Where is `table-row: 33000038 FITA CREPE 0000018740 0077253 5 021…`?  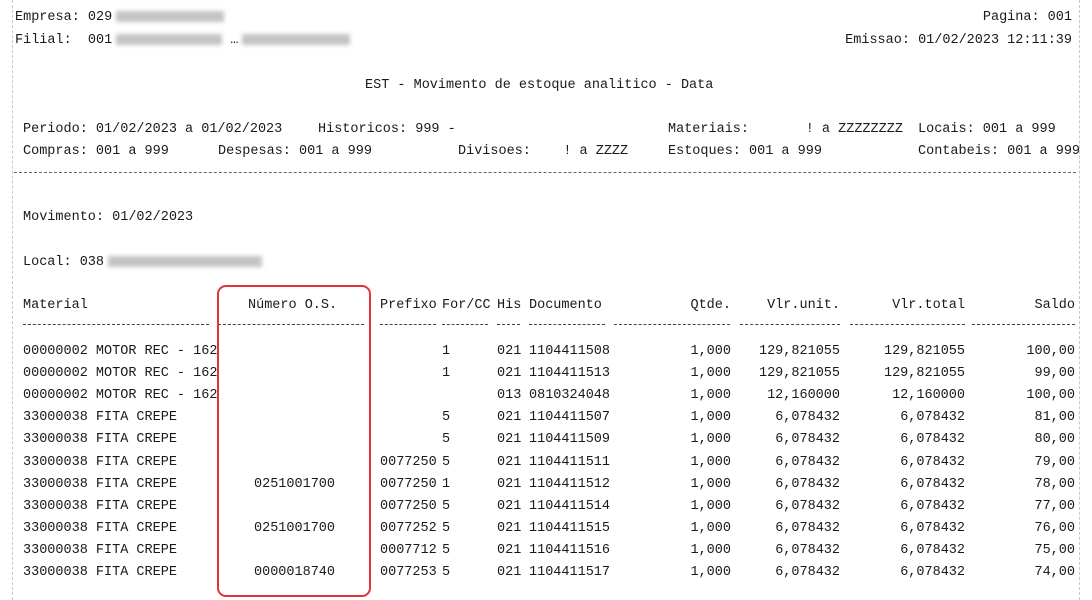
table-row: 33000038 FITA CREPE 0000018740 0077253 5 021… is located at coordinates (546, 576).